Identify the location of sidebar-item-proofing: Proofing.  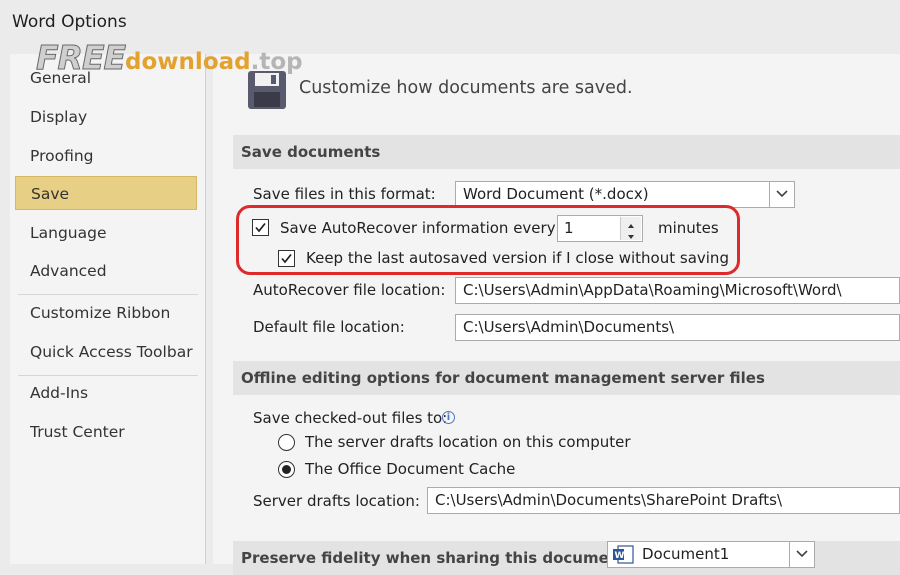
(106, 156).